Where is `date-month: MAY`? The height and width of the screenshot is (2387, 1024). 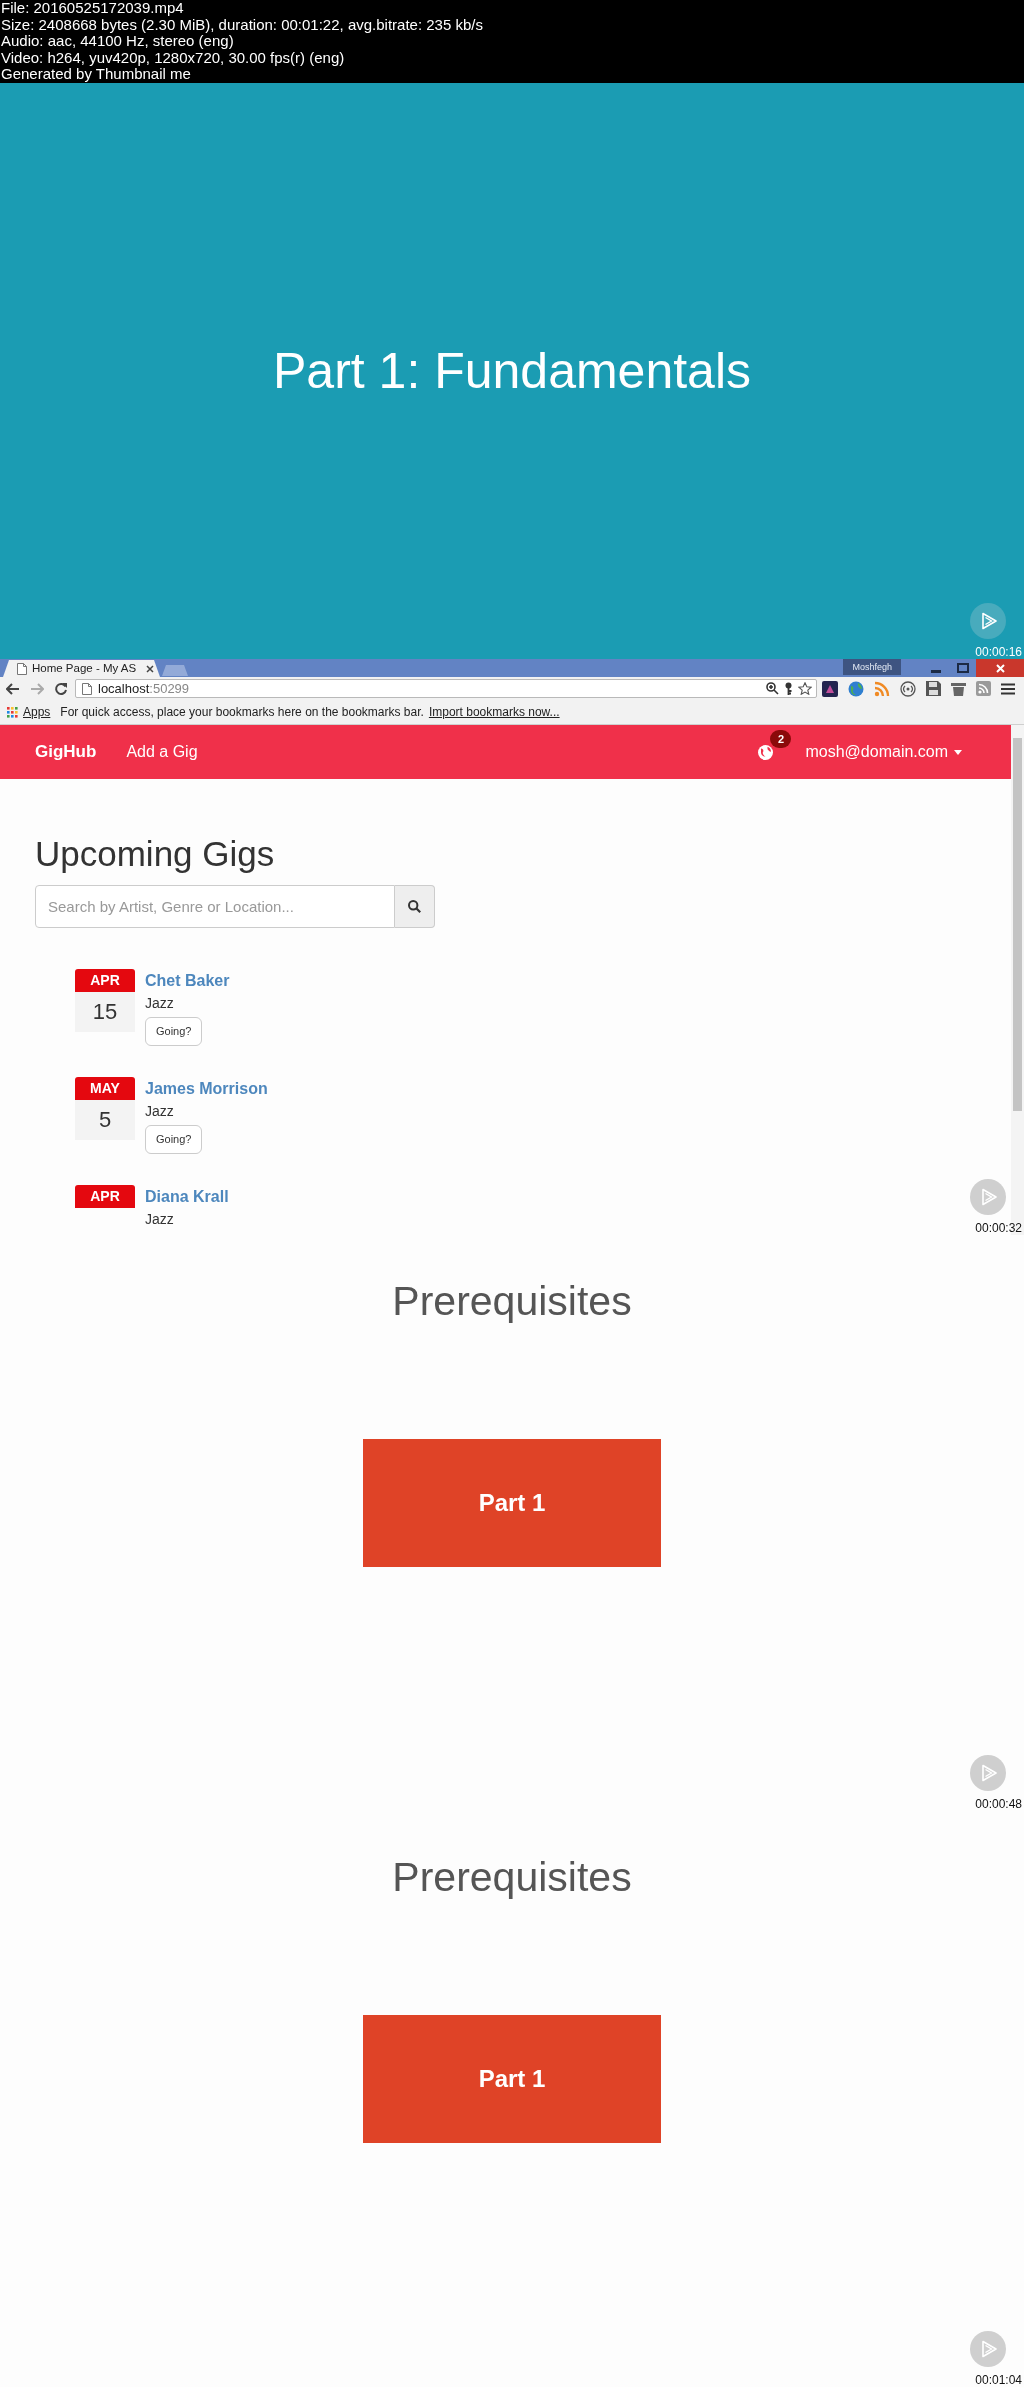 date-month: MAY is located at coordinates (105, 1088).